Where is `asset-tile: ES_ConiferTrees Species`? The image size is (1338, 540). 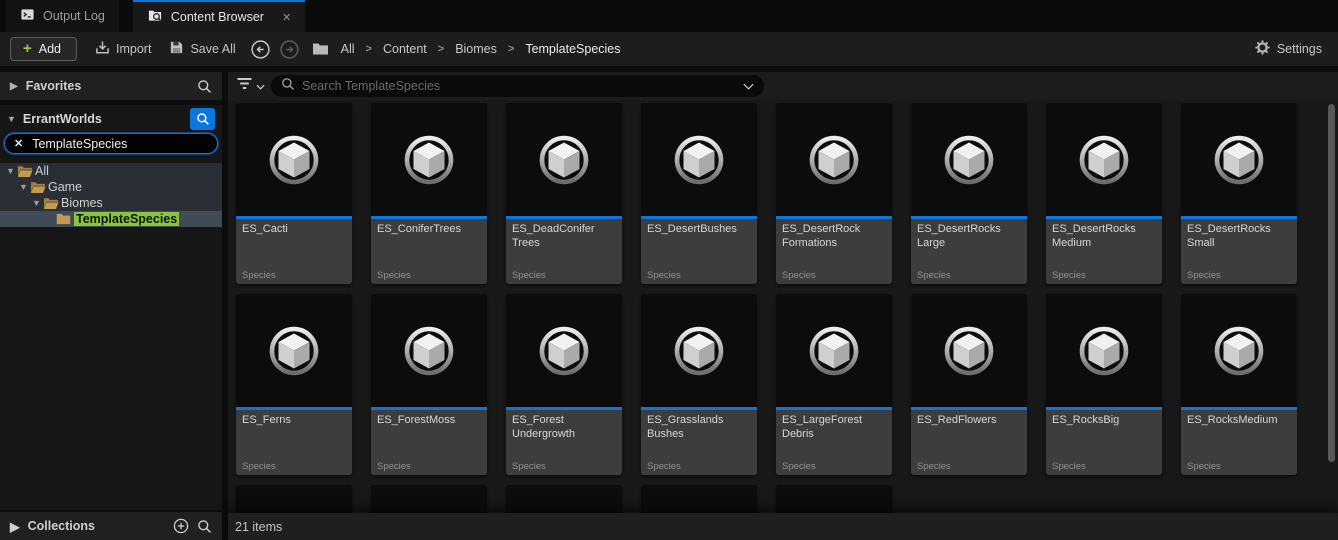 asset-tile: ES_ConiferTrees Species is located at coordinates (429, 193).